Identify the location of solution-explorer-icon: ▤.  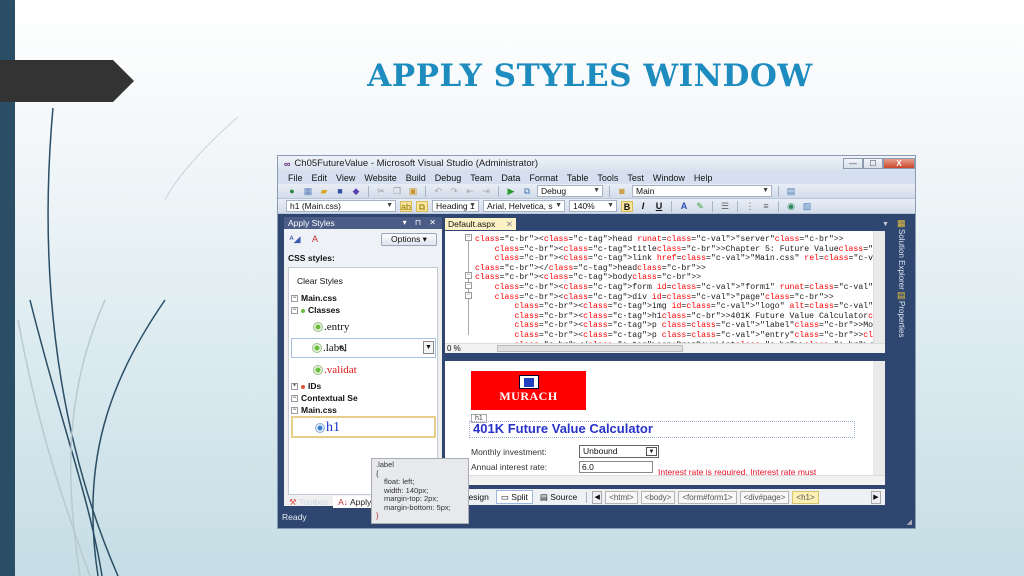
(791, 191).